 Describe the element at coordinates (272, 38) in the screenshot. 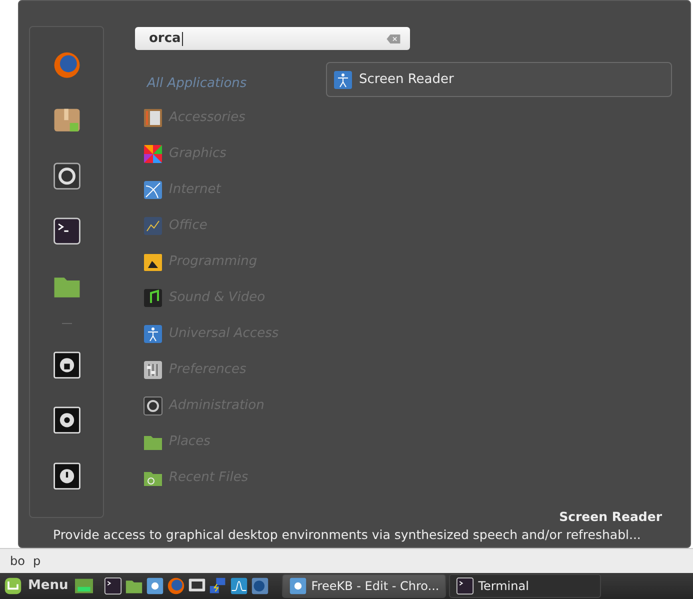

I see `search-field: orca` at that location.